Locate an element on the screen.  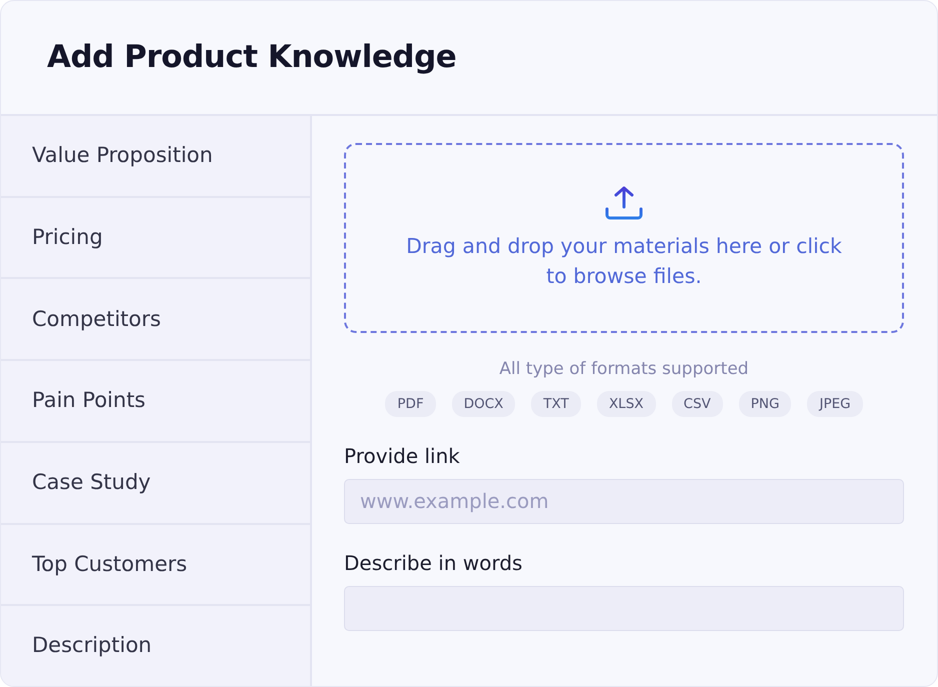
field-label: Describe in words is located at coordinates (434, 563).